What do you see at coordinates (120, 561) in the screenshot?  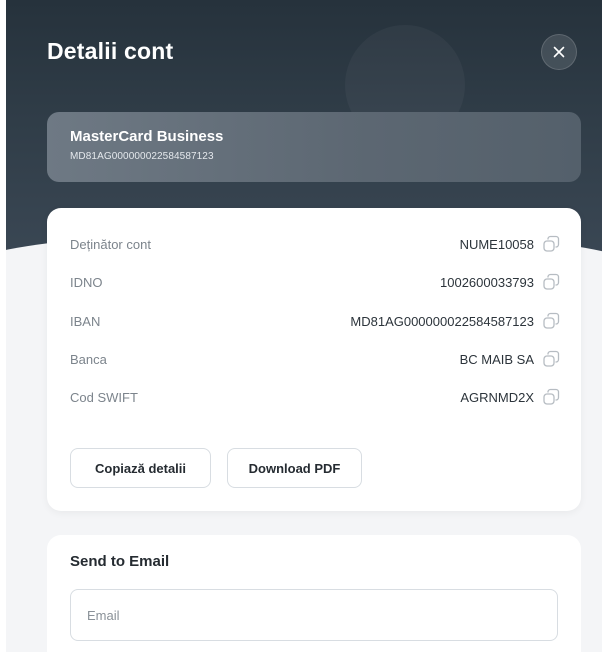 I see `email-section-title: Send to Email` at bounding box center [120, 561].